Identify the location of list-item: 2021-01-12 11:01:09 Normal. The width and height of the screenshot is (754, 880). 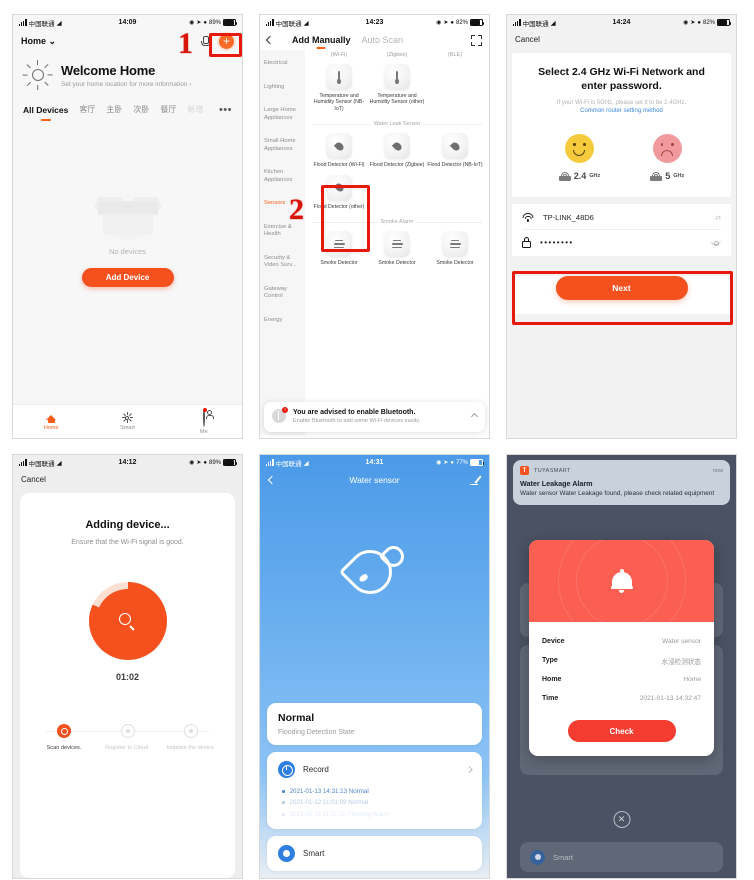
(376, 803).